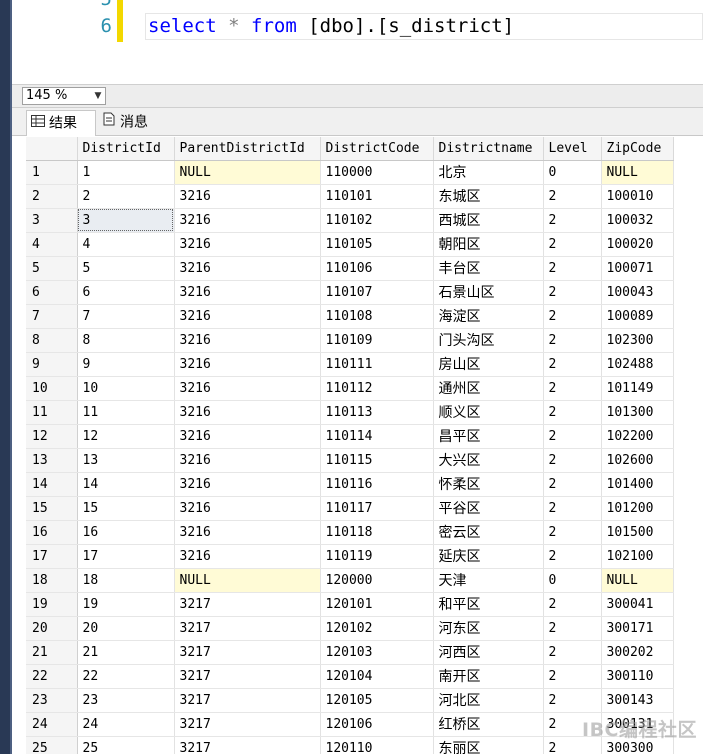 The height and width of the screenshot is (754, 703). What do you see at coordinates (637, 340) in the screenshot?
I see `table-cell: 102300` at bounding box center [637, 340].